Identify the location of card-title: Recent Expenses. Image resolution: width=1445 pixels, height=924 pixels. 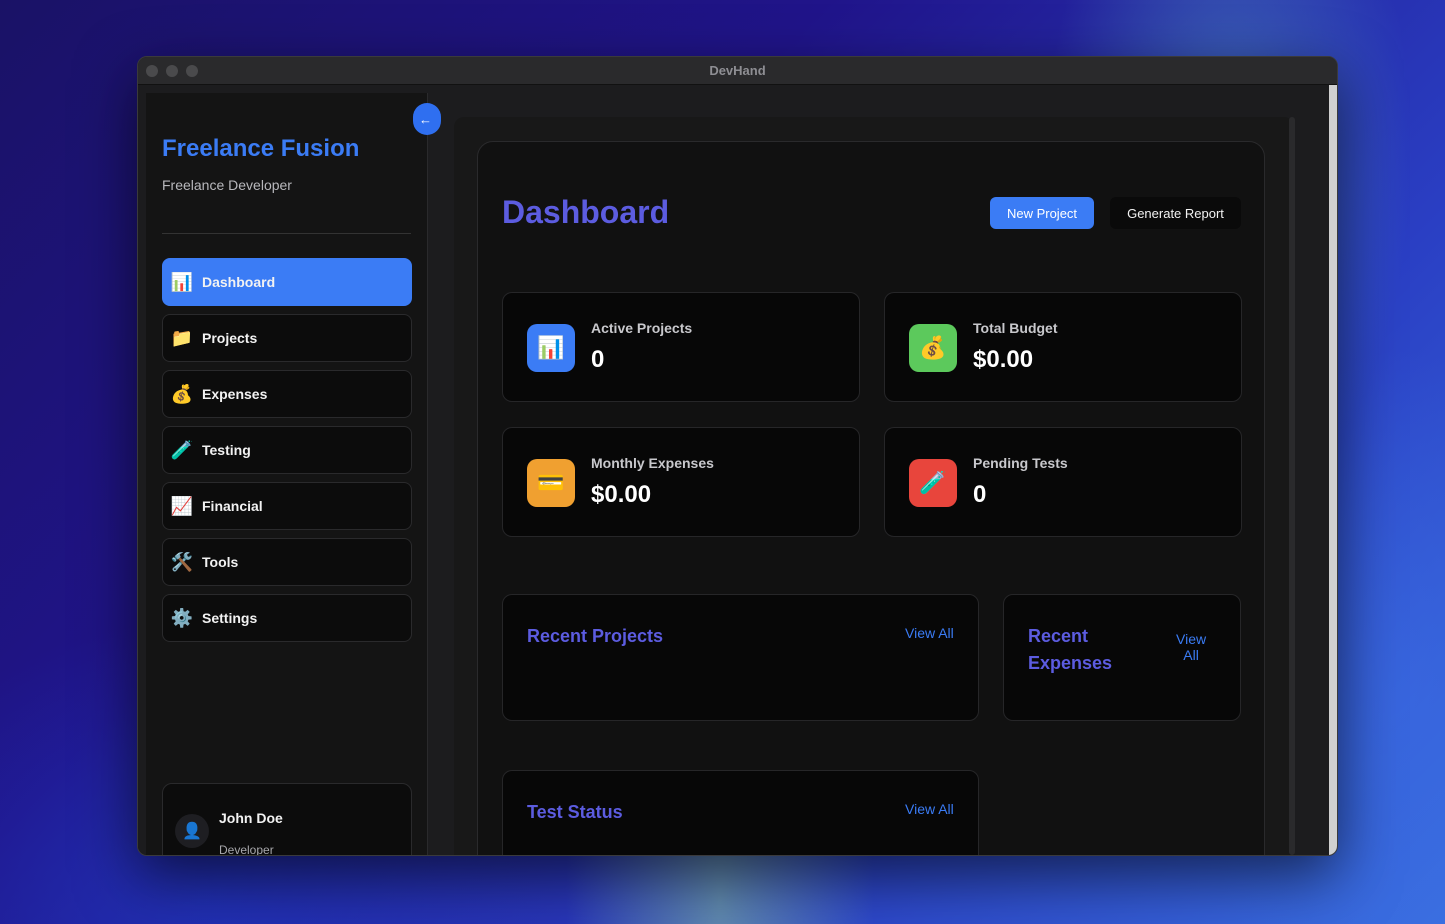
(1070, 650).